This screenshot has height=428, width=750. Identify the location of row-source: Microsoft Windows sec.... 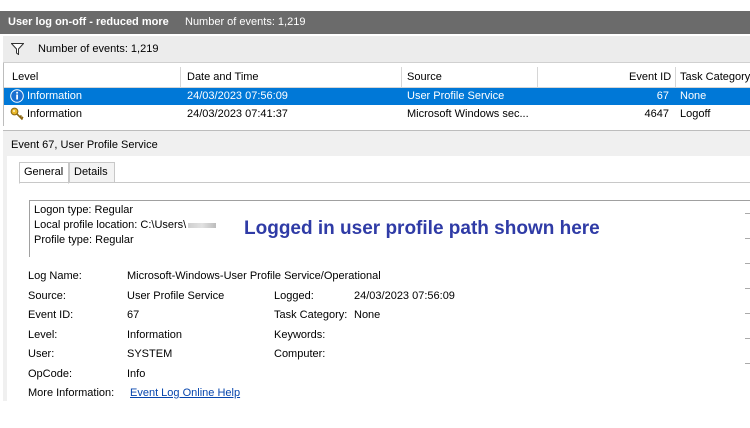
(468, 114).